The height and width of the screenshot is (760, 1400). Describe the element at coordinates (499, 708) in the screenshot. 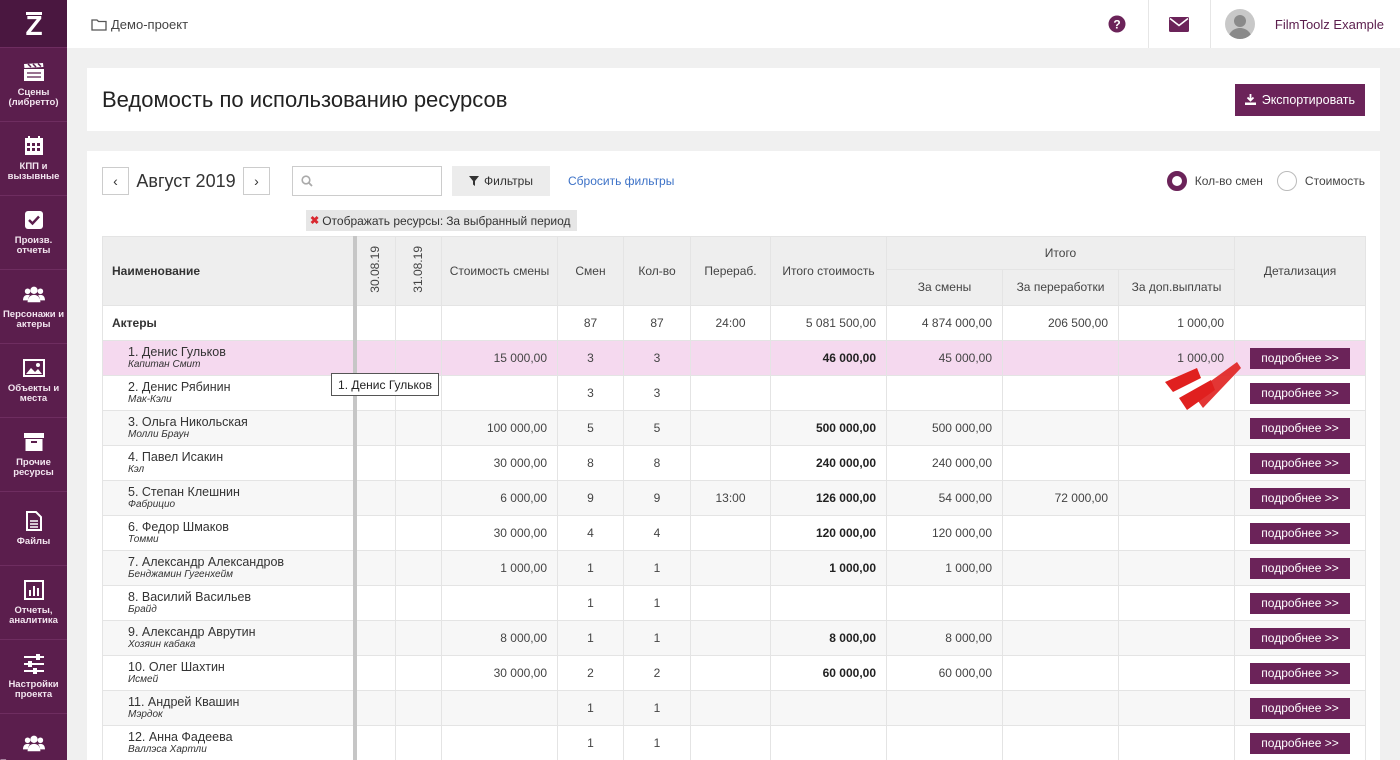

I see `cell-shift-cost` at that location.